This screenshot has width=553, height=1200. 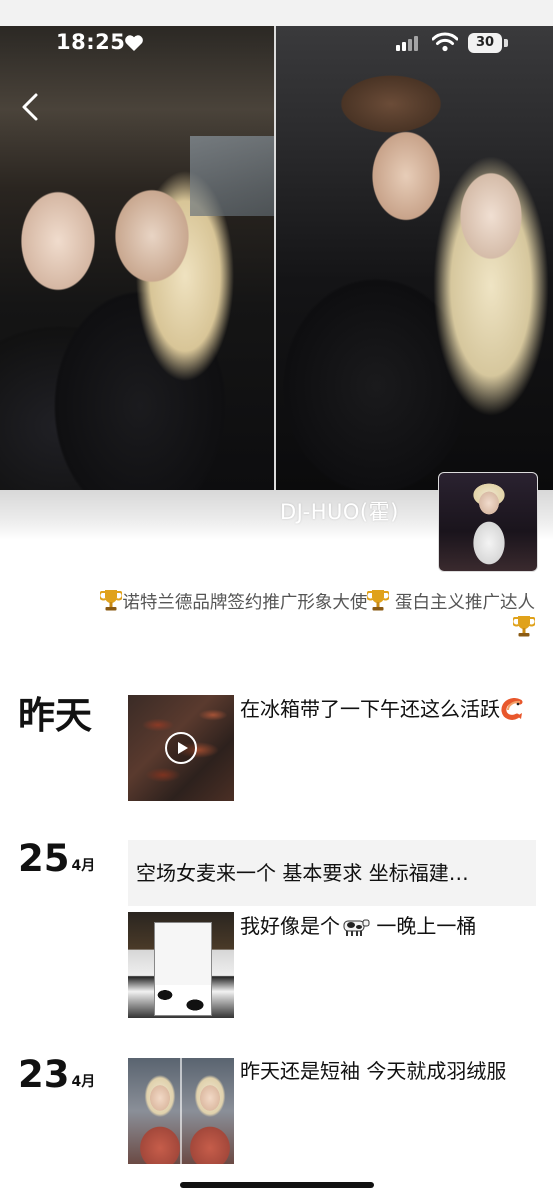 I want to click on chevron-left-icon, so click(x=31, y=107).